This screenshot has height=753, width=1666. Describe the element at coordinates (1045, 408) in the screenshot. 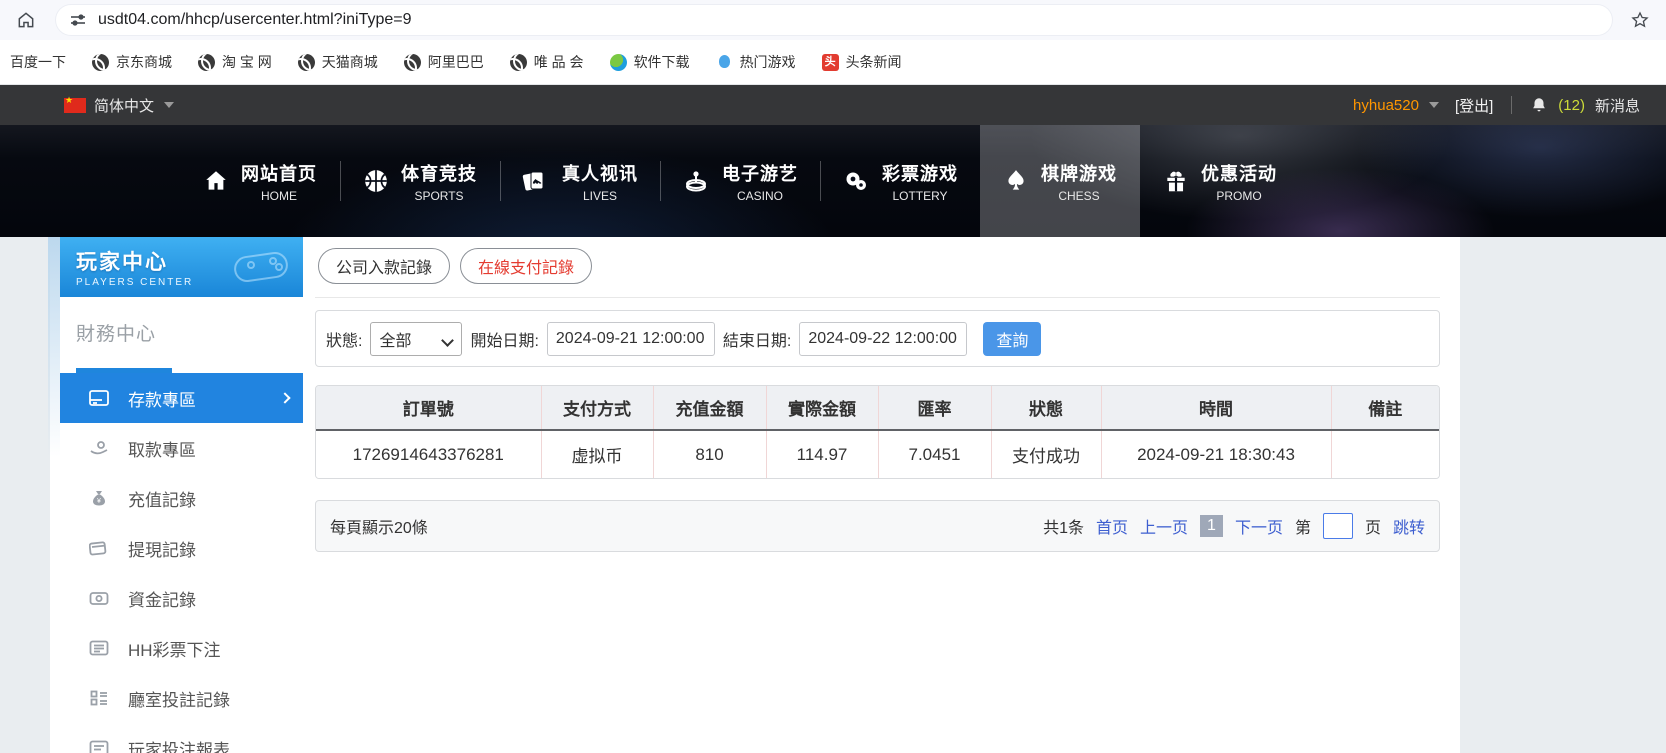

I see `col-status: 狀態` at that location.